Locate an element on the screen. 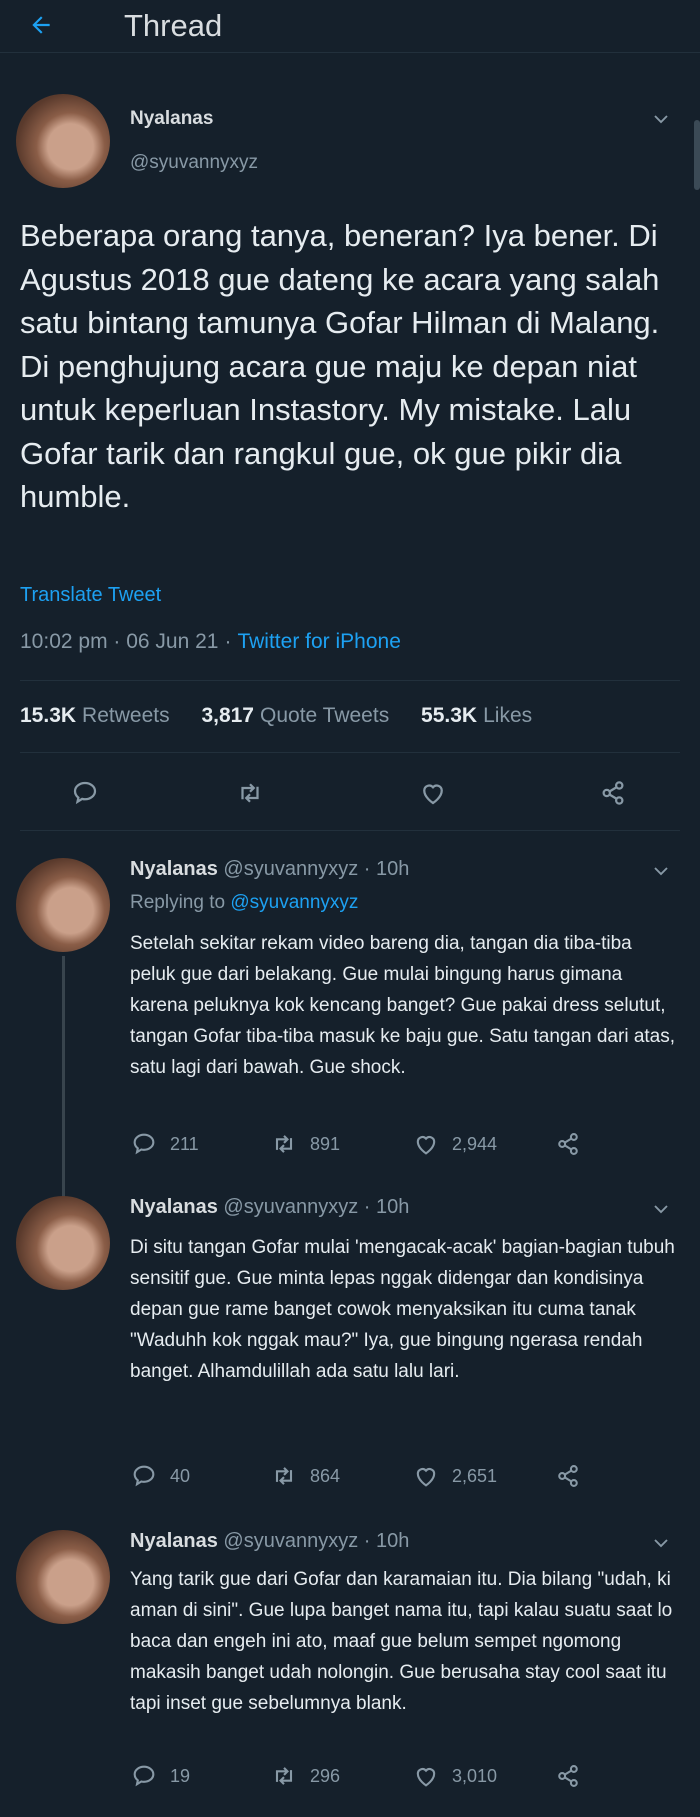 This screenshot has height=1817, width=700. like-count: 2,944 is located at coordinates (475, 1144).